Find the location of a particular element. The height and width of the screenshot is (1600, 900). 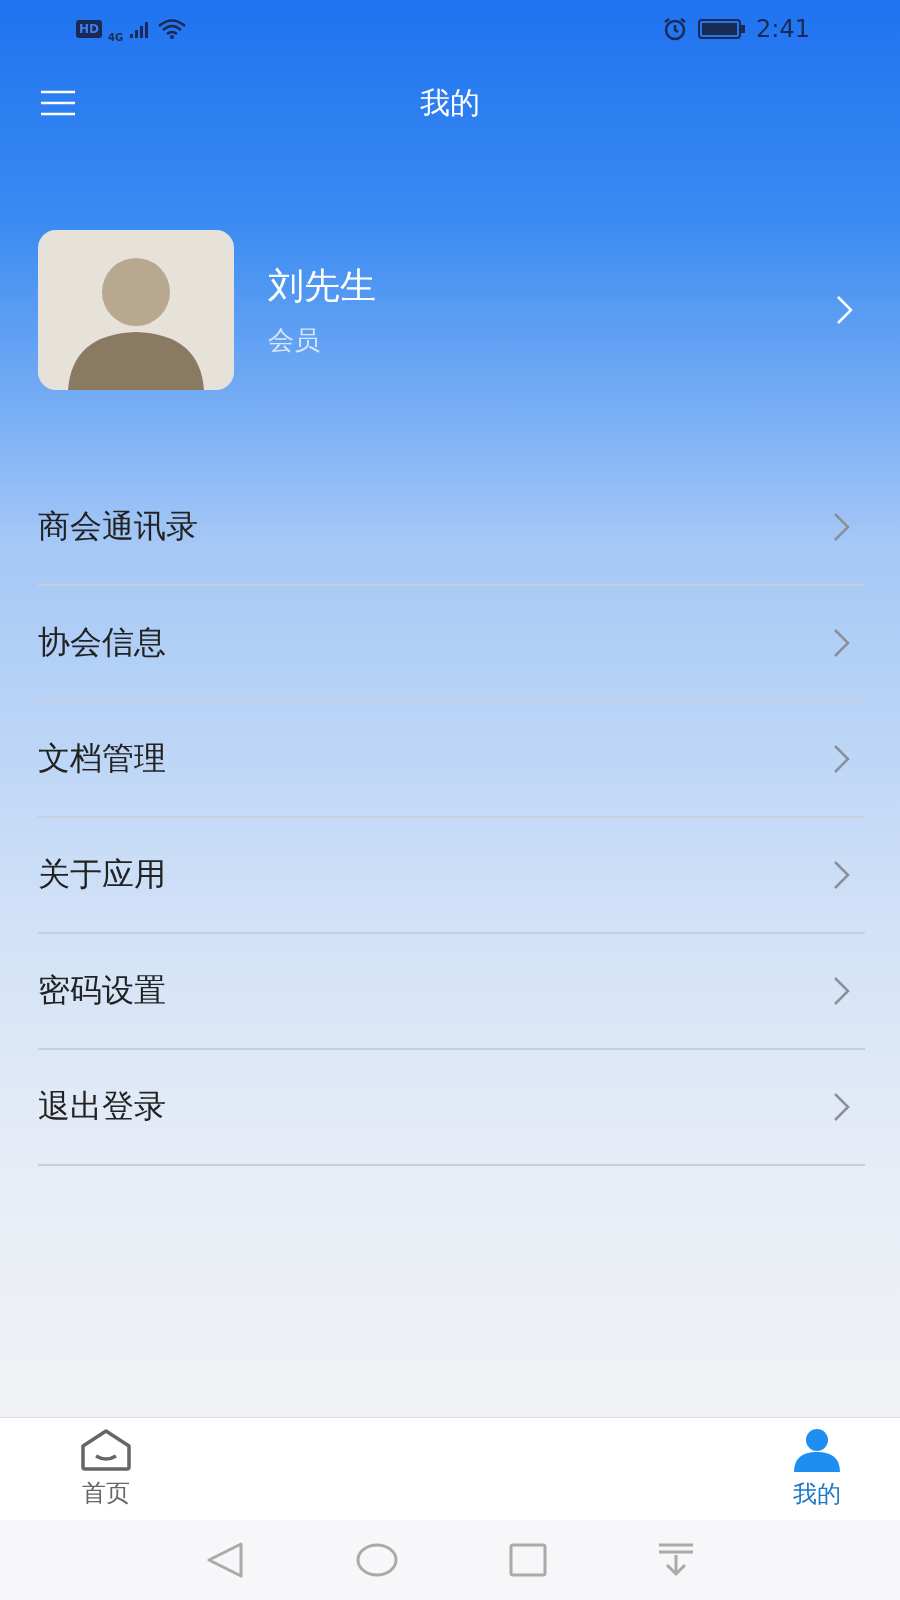

user-role: 会员 is located at coordinates (294, 340).